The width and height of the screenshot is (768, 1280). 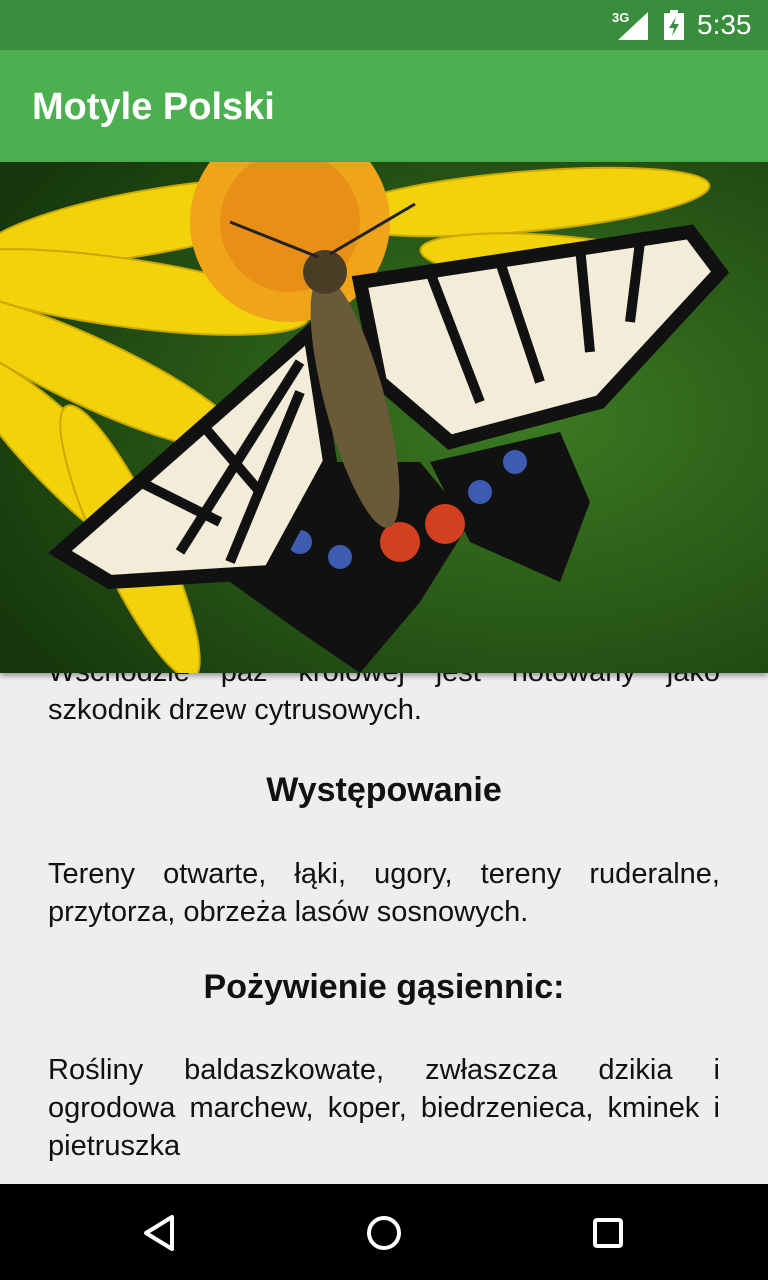 What do you see at coordinates (153, 107) in the screenshot?
I see `app-title: Motyle Polski` at bounding box center [153, 107].